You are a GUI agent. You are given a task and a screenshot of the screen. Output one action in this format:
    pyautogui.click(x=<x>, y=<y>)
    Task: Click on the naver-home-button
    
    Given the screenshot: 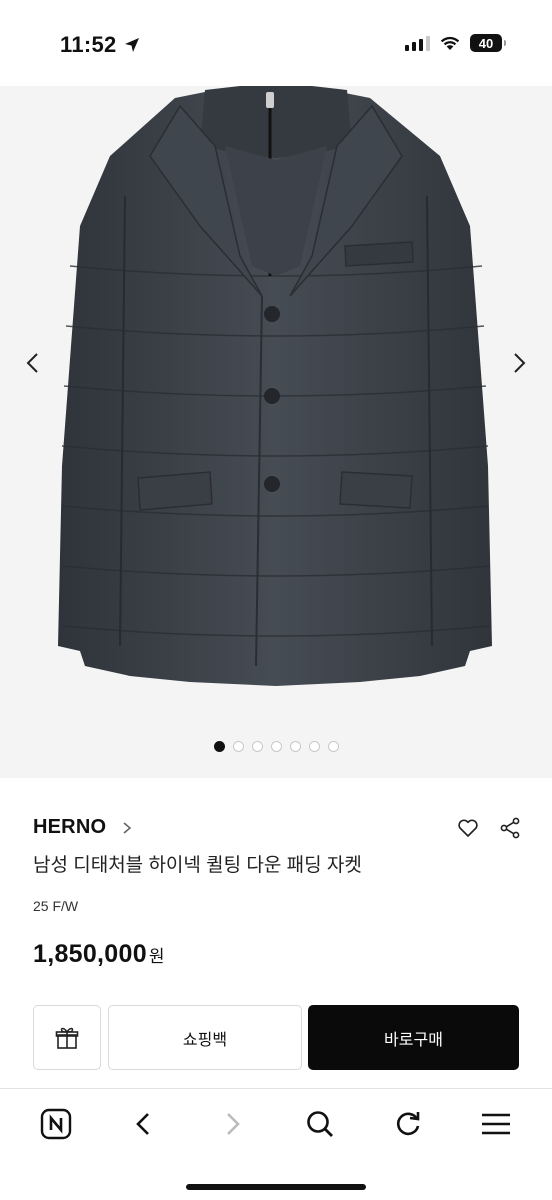 What is the action you would take?
    pyautogui.click(x=56, y=1124)
    